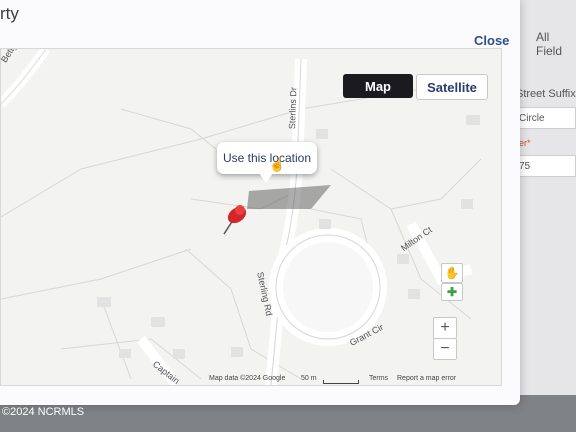  What do you see at coordinates (452, 273) in the screenshot?
I see `hand-pan-icon: ✋` at bounding box center [452, 273].